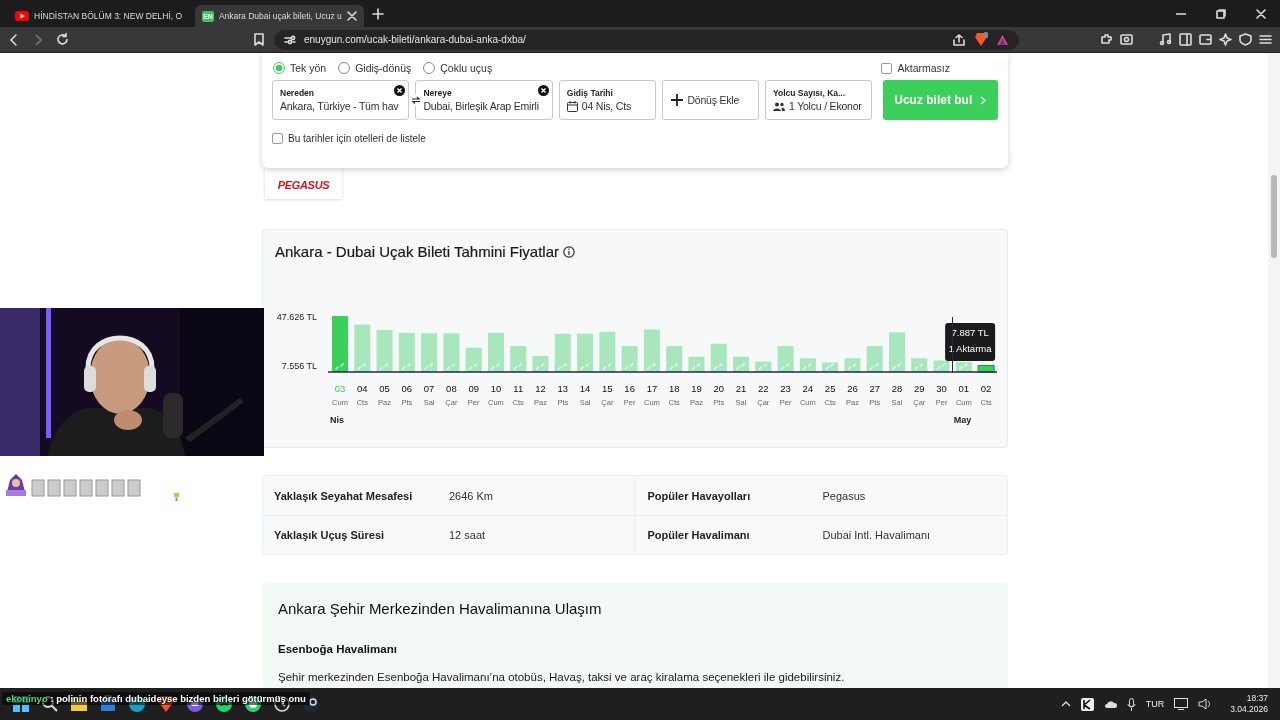 This screenshot has width=1280, height=720. Describe the element at coordinates (785, 388) in the screenshot. I see `date-label: 23` at that location.